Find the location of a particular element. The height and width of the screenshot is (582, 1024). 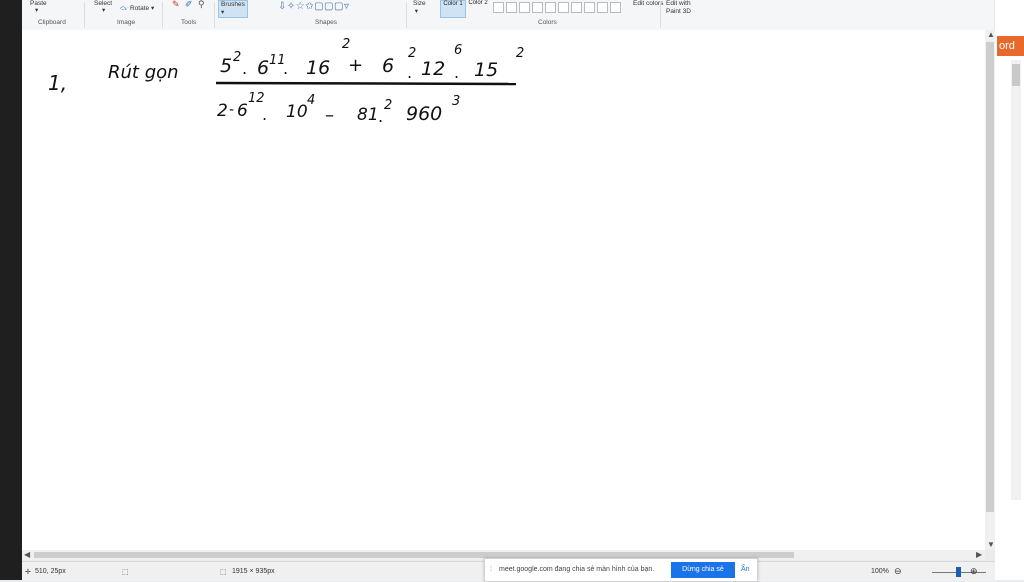

minus-sign: – is located at coordinates (329, 115).